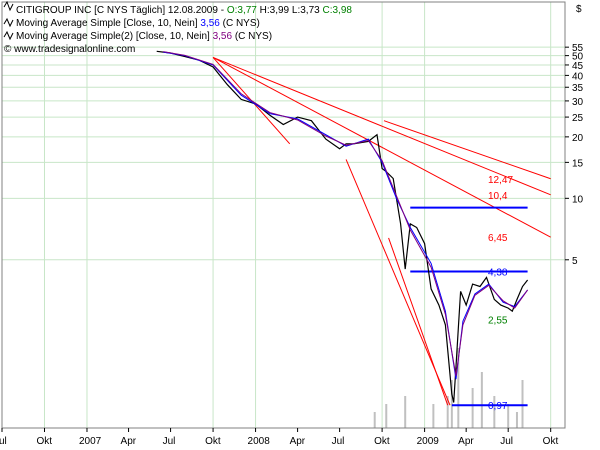 The width and height of the screenshot is (600, 450). What do you see at coordinates (275, 10) in the screenshot?
I see `legend-high: H:3,99` at bounding box center [275, 10].